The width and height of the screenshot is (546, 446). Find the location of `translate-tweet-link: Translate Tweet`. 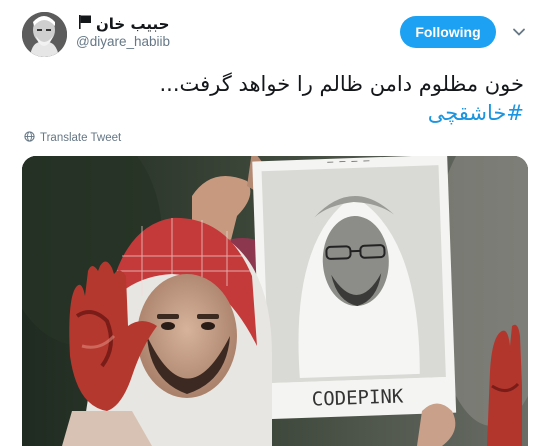

translate-tweet-link: Translate Tweet is located at coordinates (72, 138).